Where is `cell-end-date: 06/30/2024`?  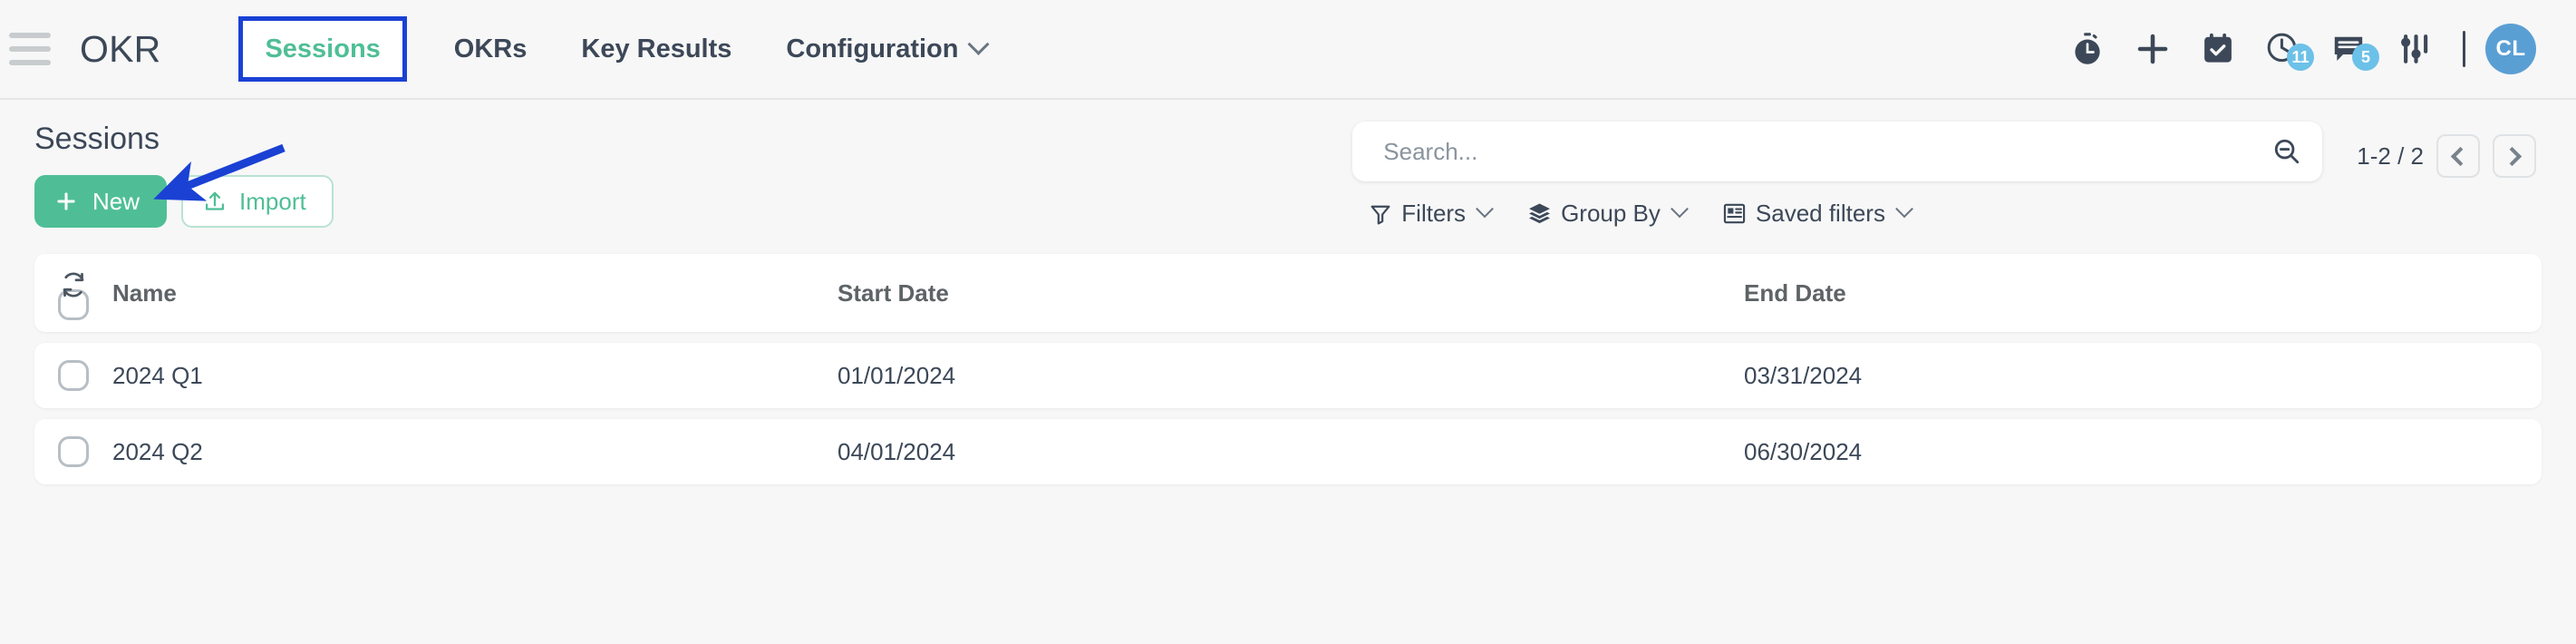
cell-end-date: 06/30/2024 is located at coordinates (1803, 451).